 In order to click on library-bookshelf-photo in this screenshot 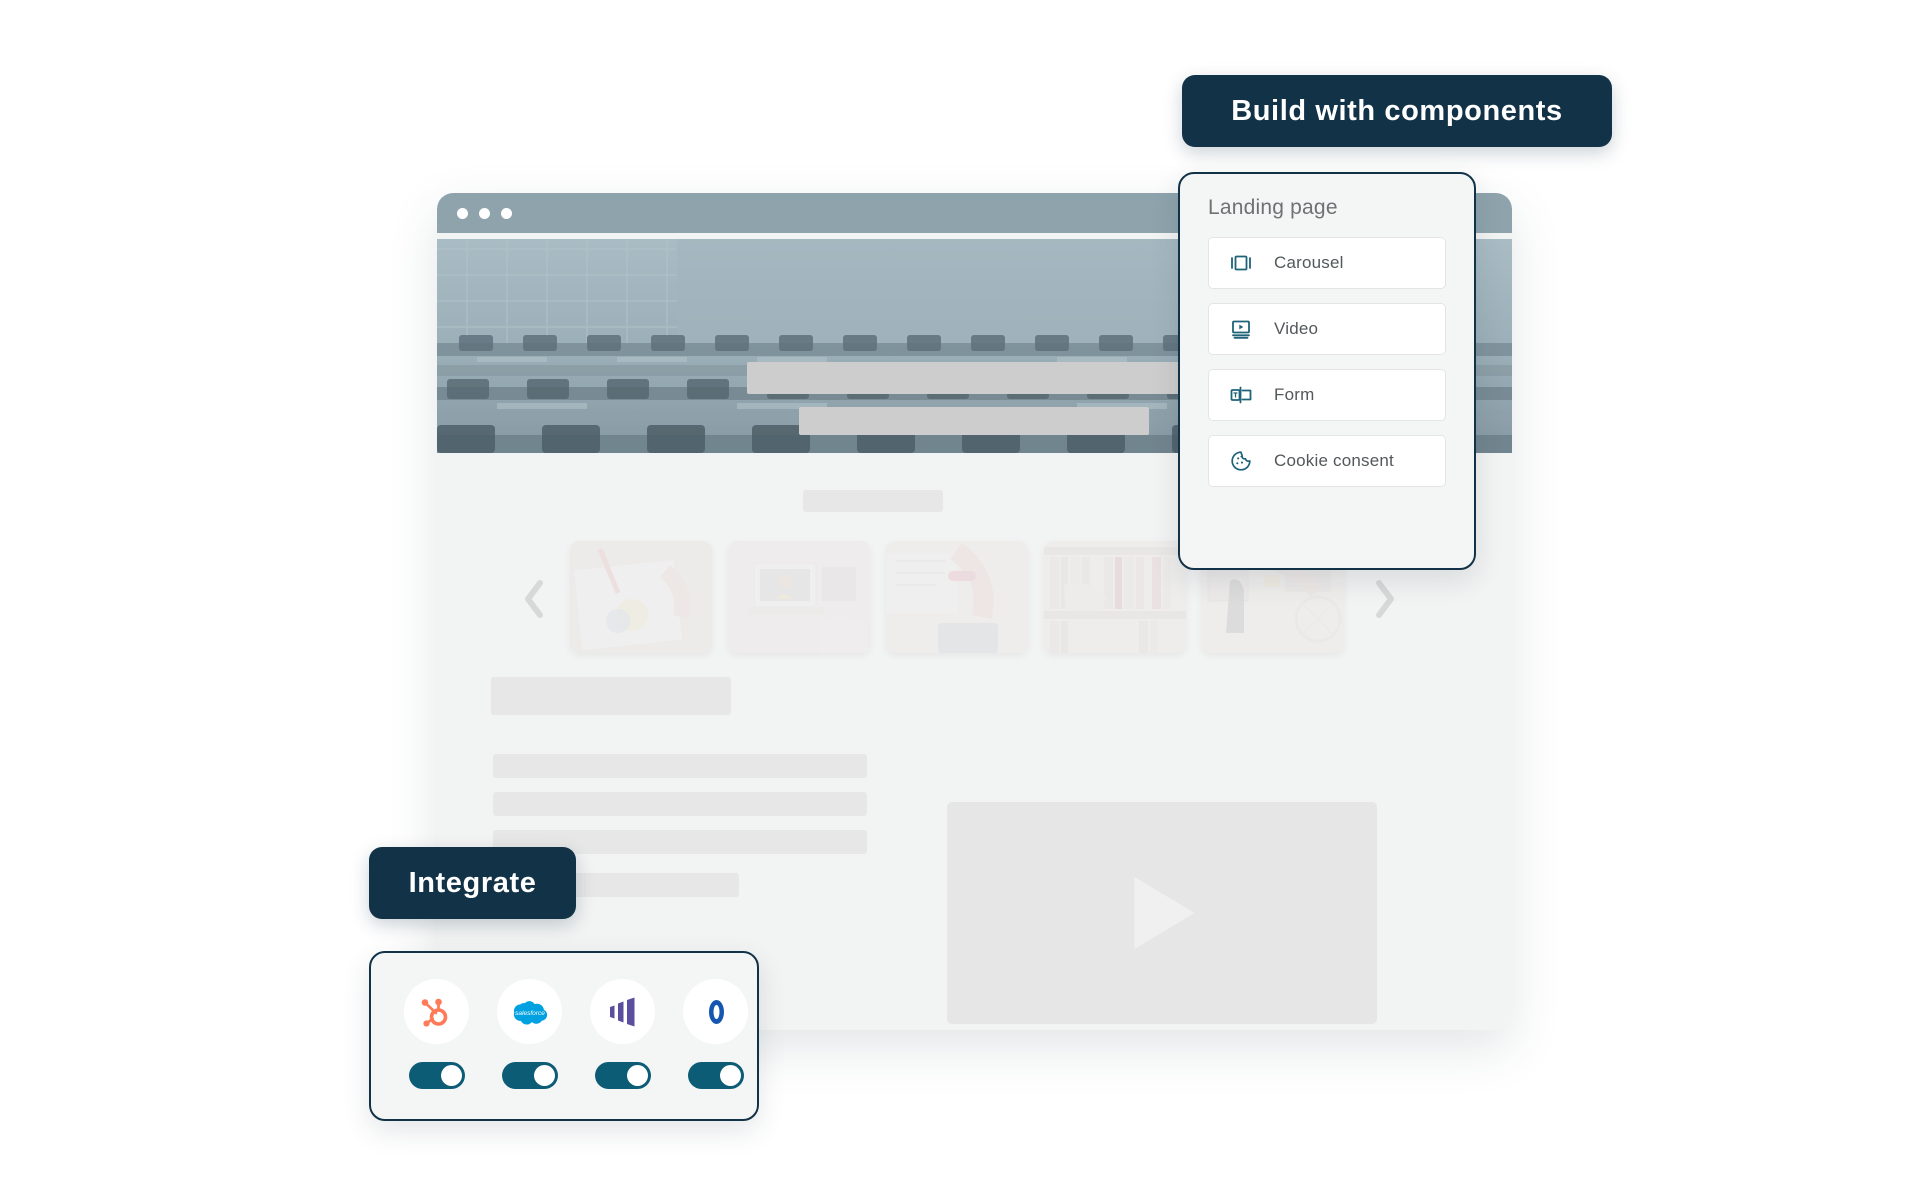, I will do `click(1115, 597)`.